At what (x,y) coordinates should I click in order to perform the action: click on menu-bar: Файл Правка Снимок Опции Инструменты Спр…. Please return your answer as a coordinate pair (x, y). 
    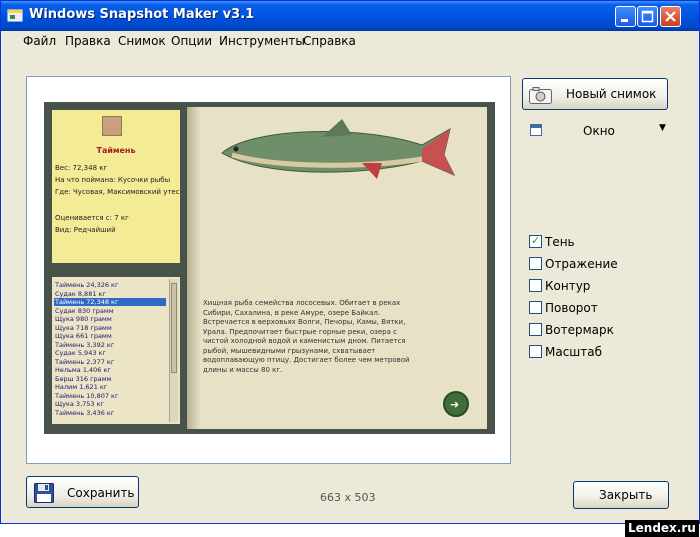
    Looking at the image, I should click on (350, 41).